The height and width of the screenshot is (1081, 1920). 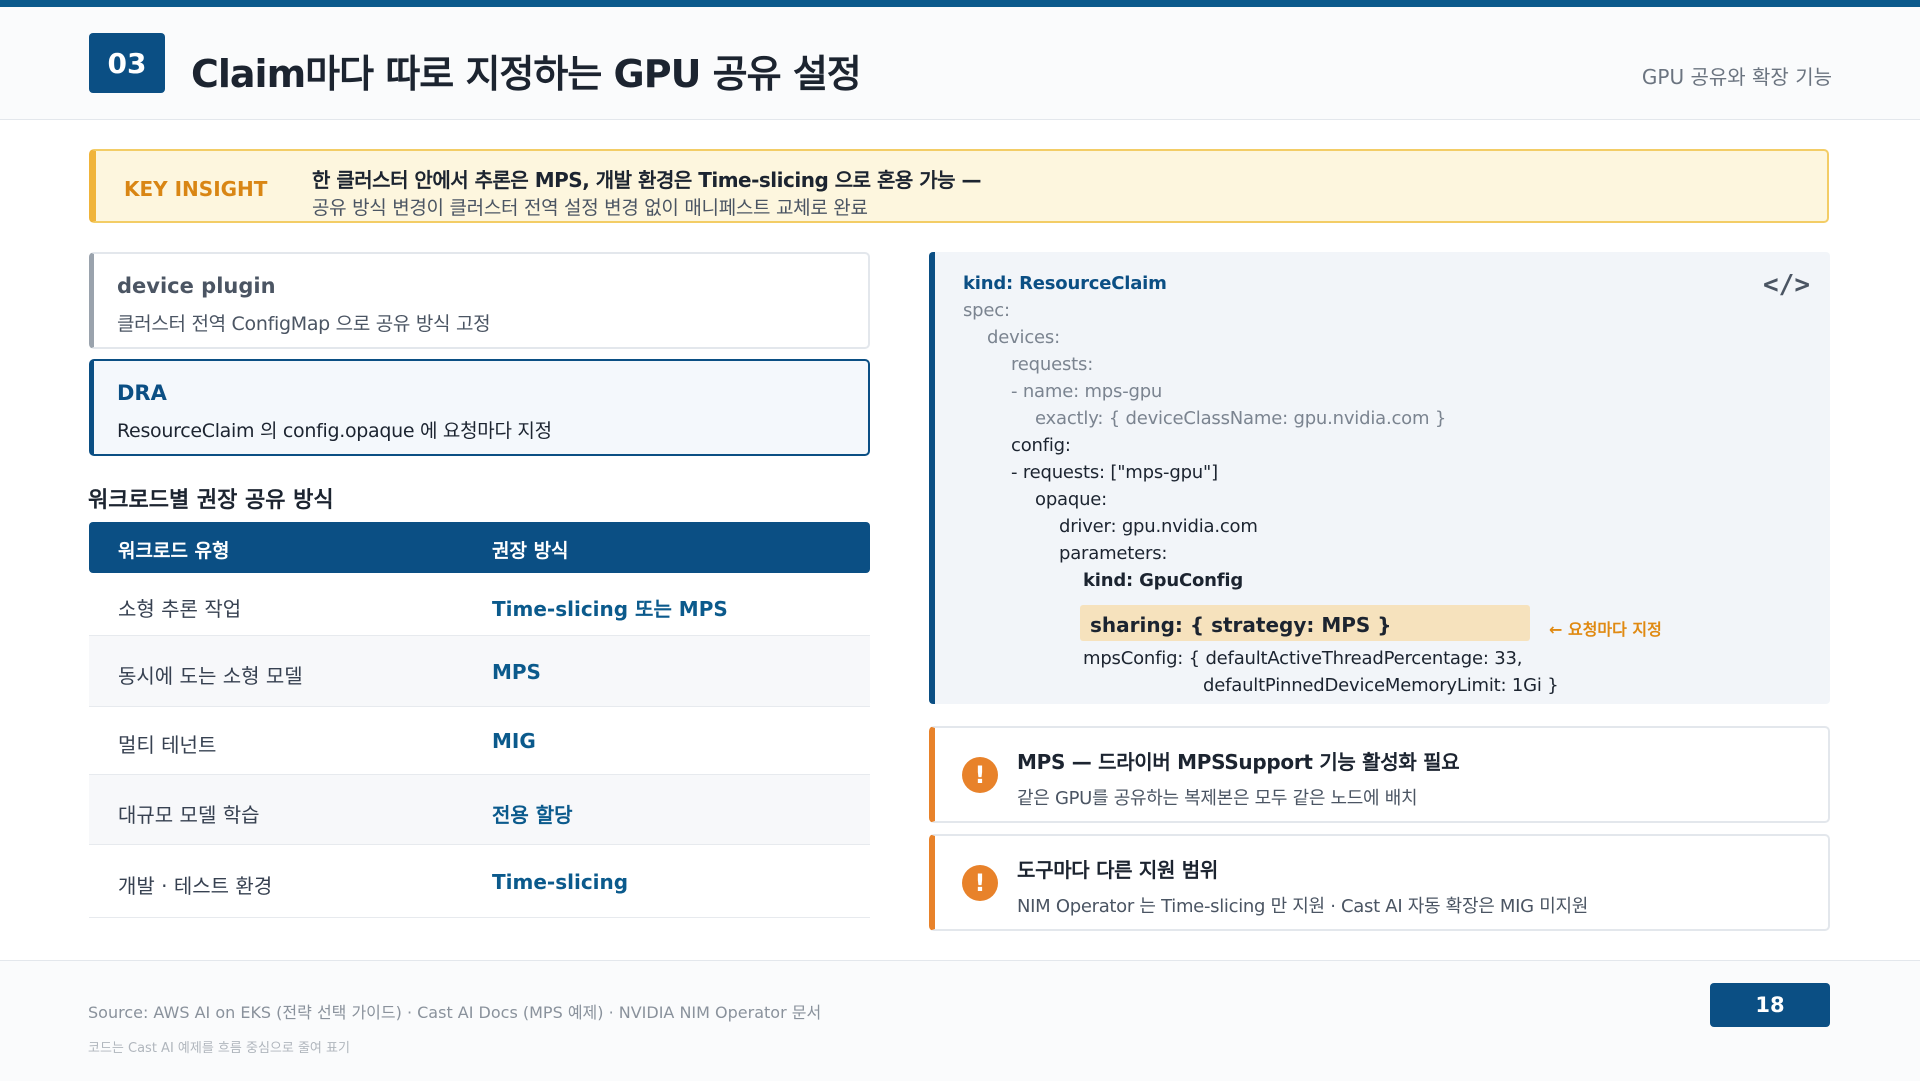 What do you see at coordinates (479, 604) in the screenshot?
I see `table-row: 소형 추론 작업 Time-slicing 또는 MPS` at bounding box center [479, 604].